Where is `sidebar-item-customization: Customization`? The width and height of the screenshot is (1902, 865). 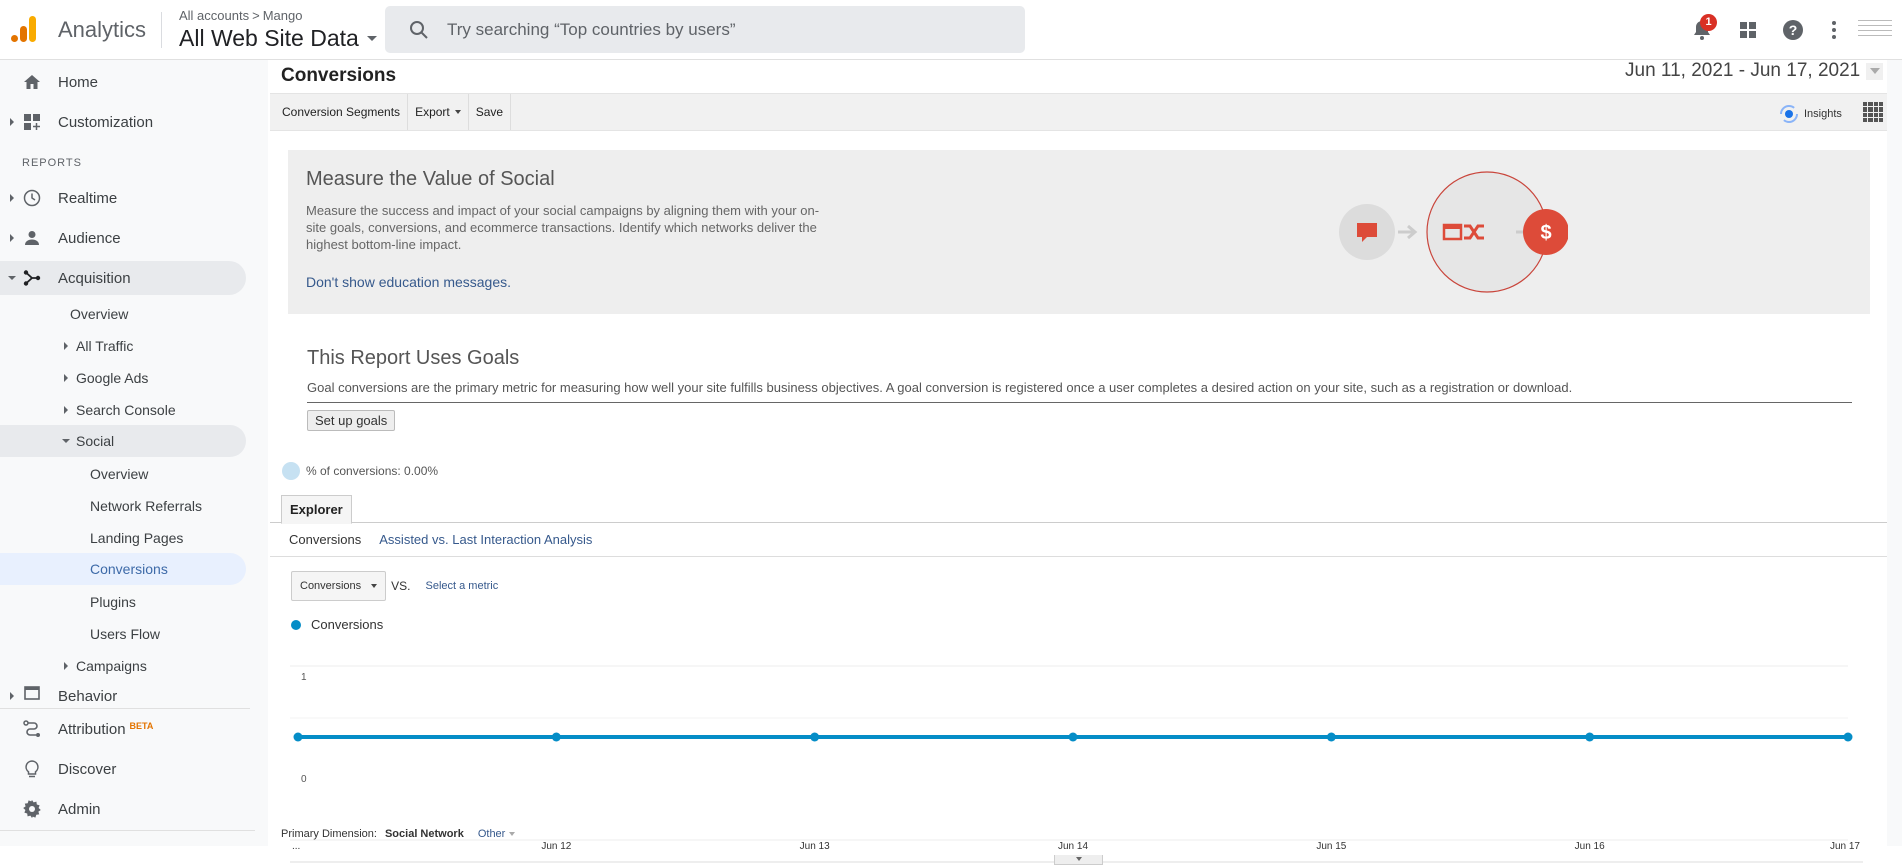
sidebar-item-customization: Customization is located at coordinates (125, 122).